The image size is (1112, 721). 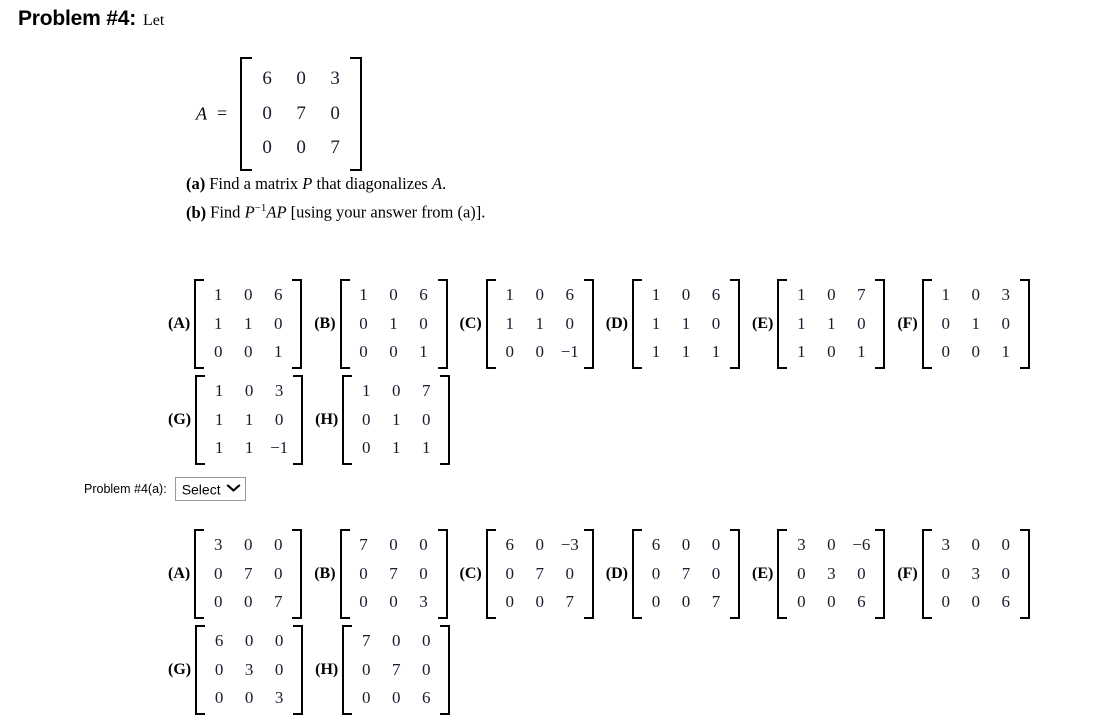 What do you see at coordinates (210, 489) in the screenshot?
I see `answer-select-dropdown: Select` at bounding box center [210, 489].